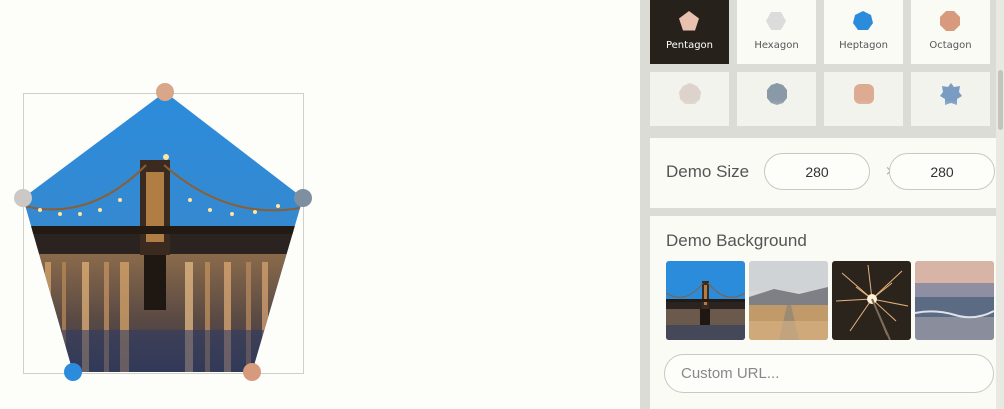 The height and width of the screenshot is (409, 1004). I want to click on panel-scrollbar, so click(1000, 204).